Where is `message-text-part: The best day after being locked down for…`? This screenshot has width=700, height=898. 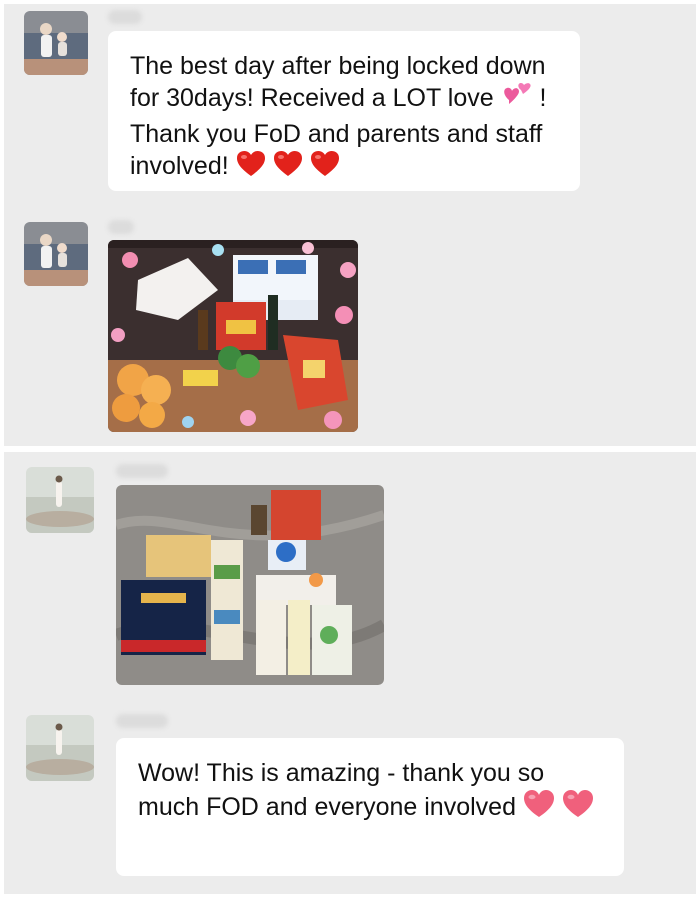
message-text-part: The best day after being locked down for… is located at coordinates (338, 82).